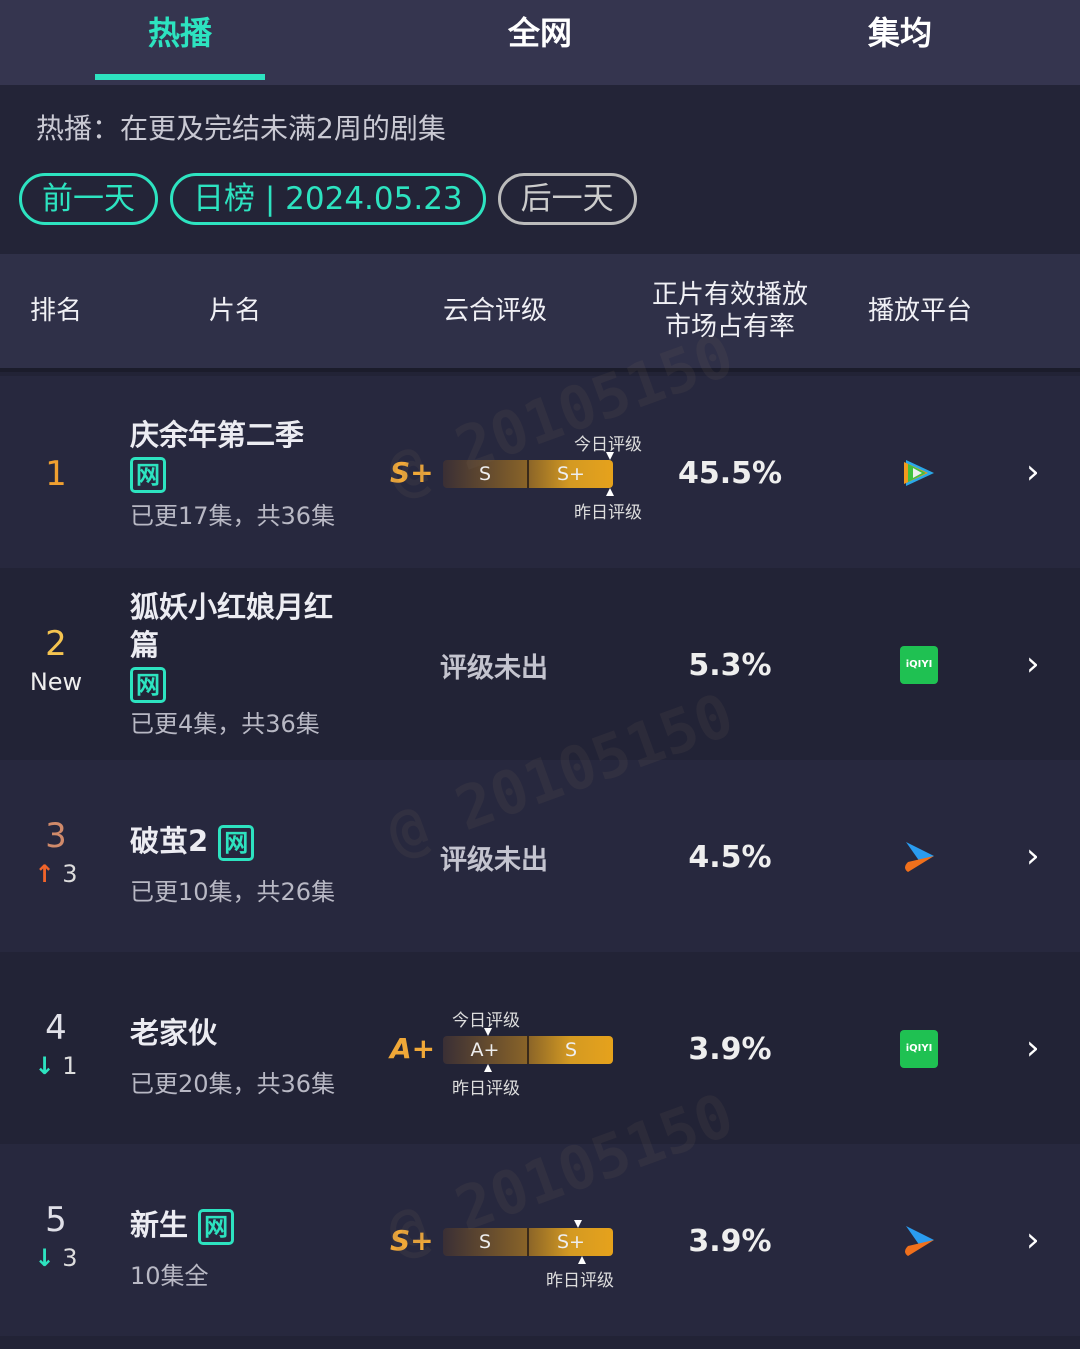  I want to click on table-header: 排名 片名 云合评级 正片有效播放 市场占有率 播放平台, so click(540, 313).